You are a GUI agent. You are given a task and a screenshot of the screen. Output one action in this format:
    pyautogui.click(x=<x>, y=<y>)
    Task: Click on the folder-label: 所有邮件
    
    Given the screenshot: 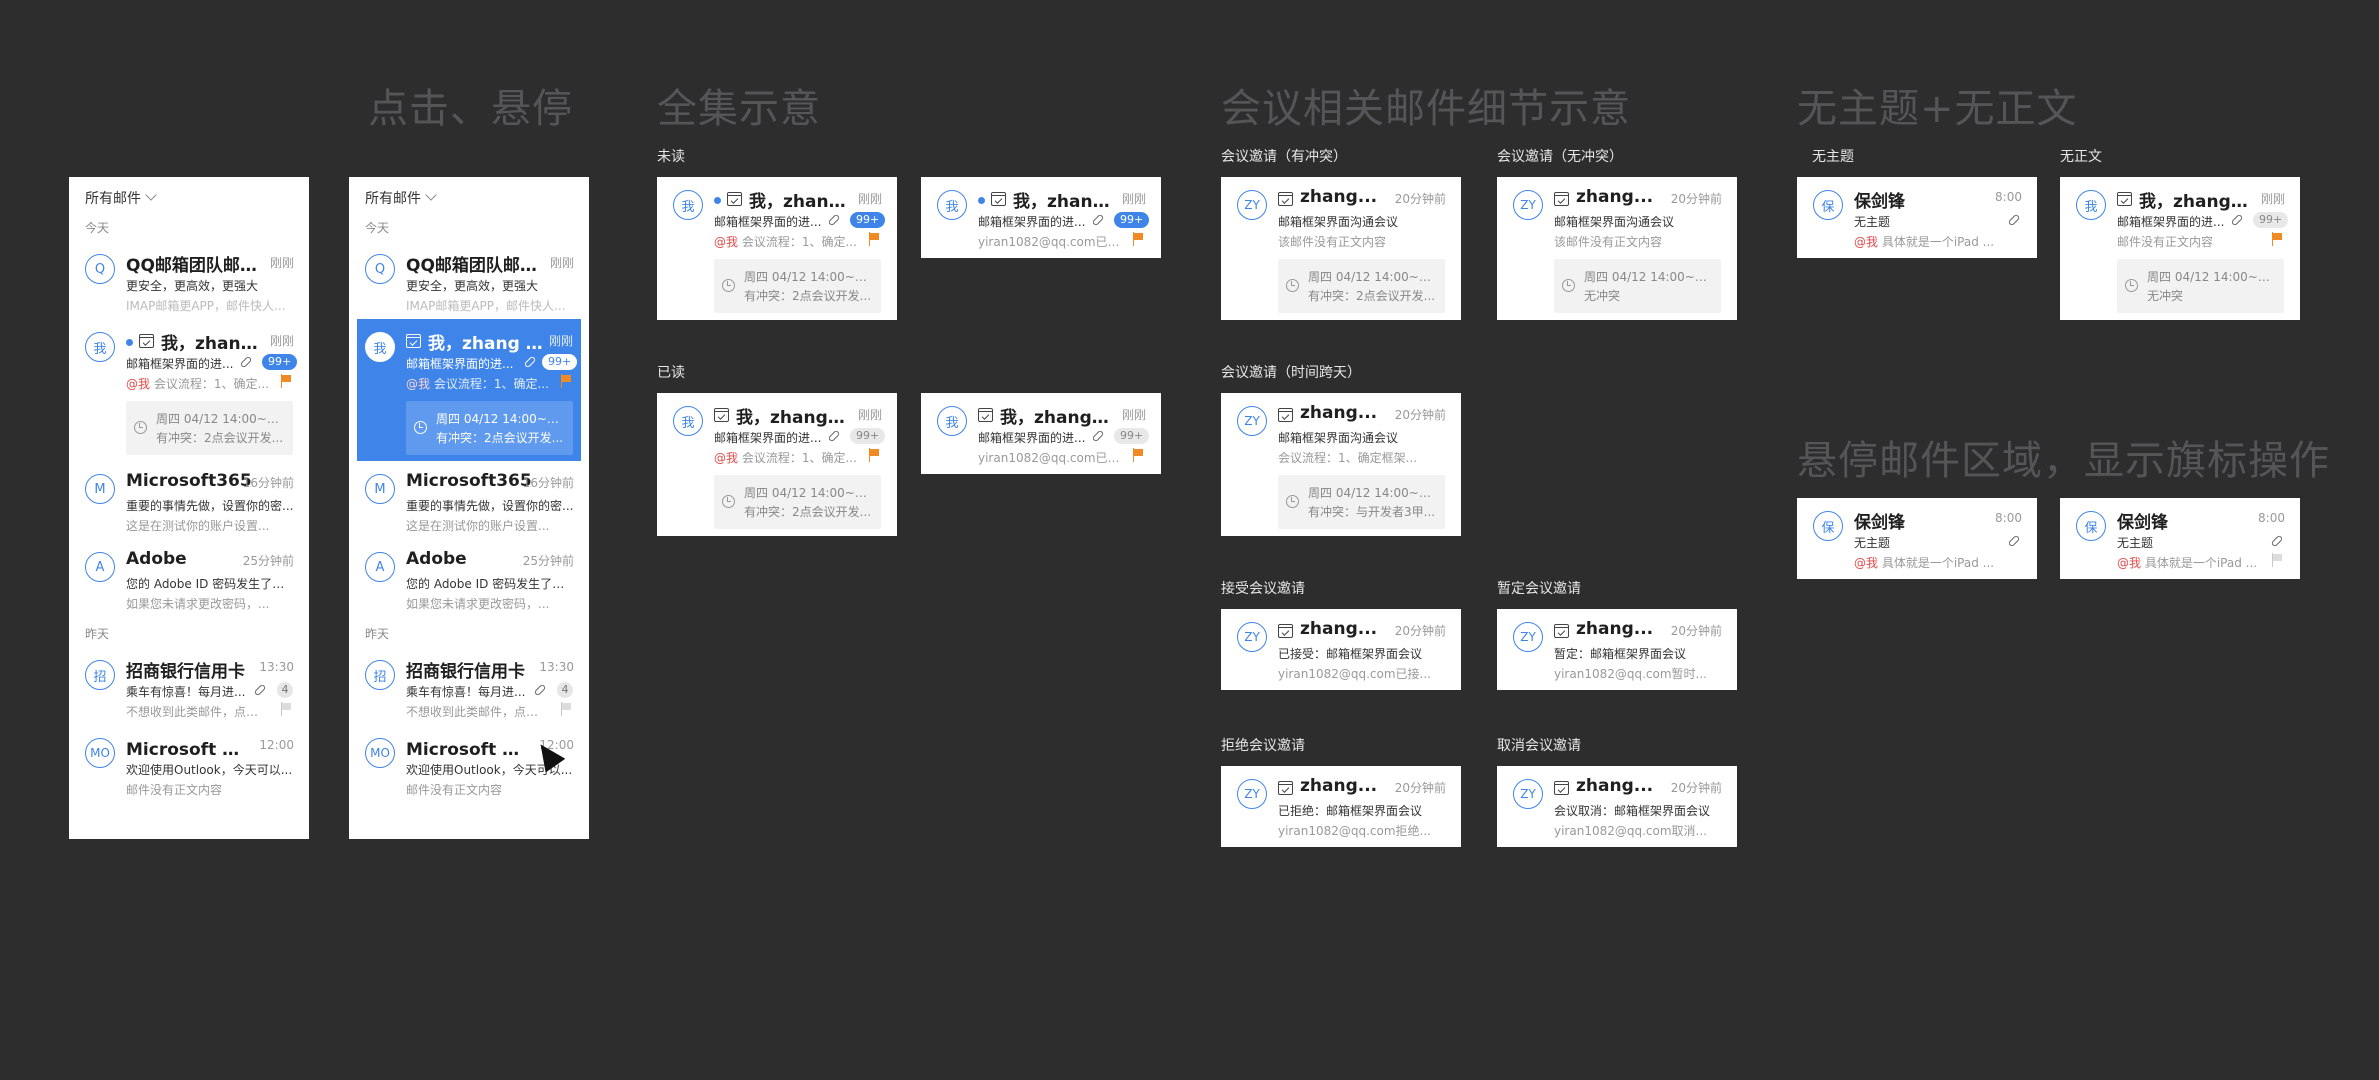 What is the action you would take?
    pyautogui.click(x=393, y=199)
    